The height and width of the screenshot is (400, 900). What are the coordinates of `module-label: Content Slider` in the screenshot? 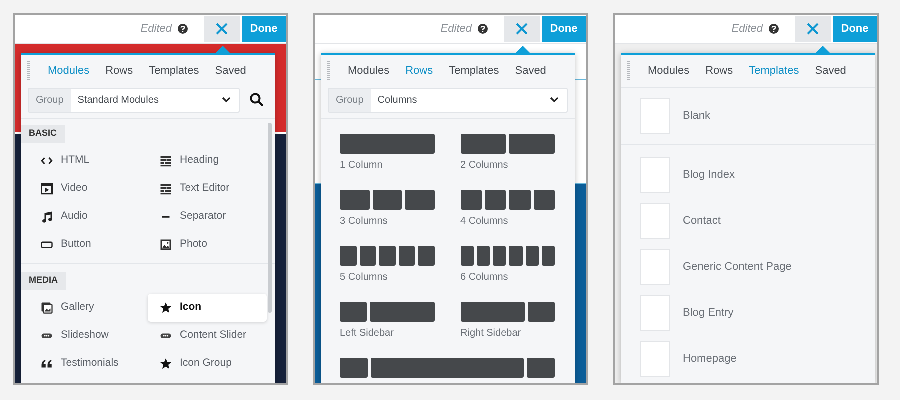 It's located at (213, 336).